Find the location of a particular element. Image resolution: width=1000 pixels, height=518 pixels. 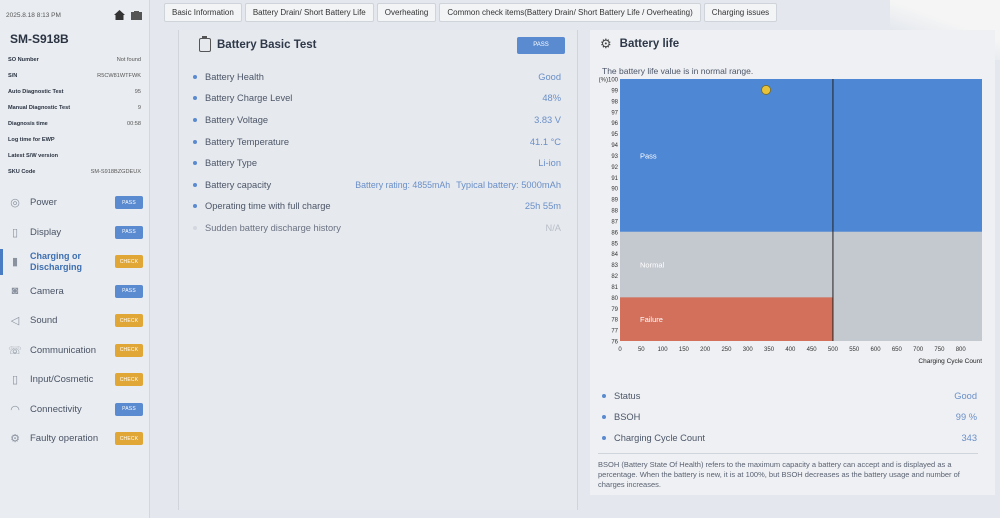

y-tick-label: (%)100 is located at coordinates (609, 81).